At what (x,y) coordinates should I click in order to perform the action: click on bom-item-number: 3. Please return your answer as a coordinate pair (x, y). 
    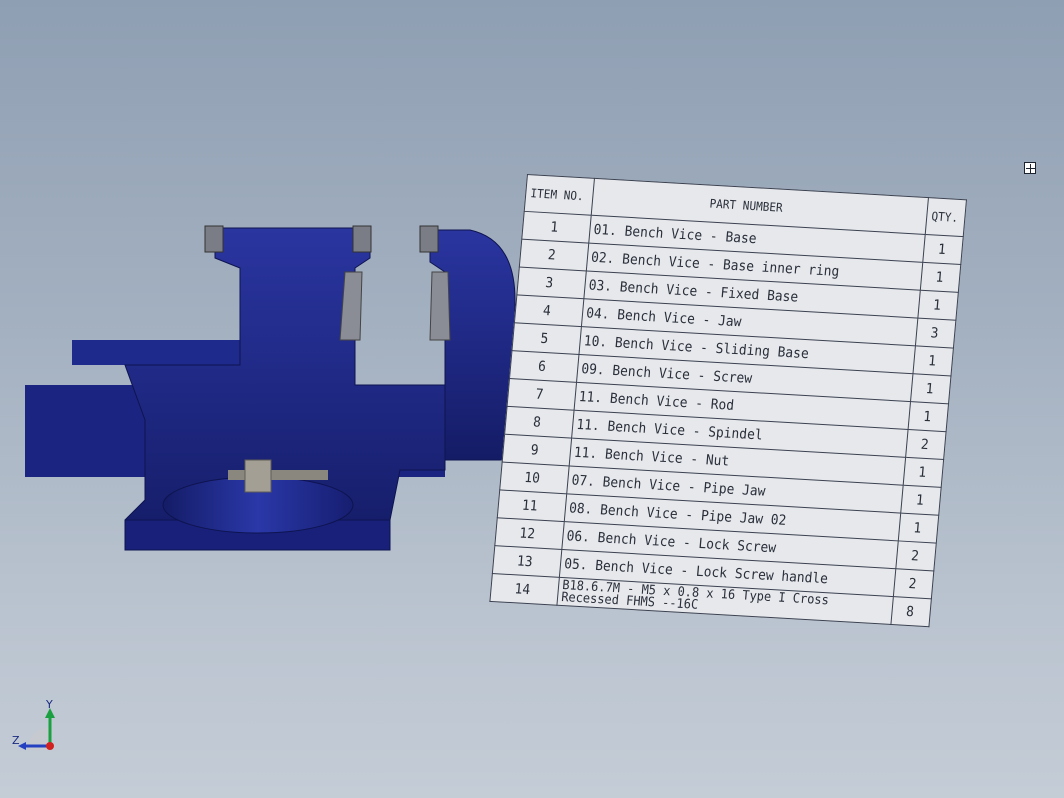
    Looking at the image, I should click on (548, 283).